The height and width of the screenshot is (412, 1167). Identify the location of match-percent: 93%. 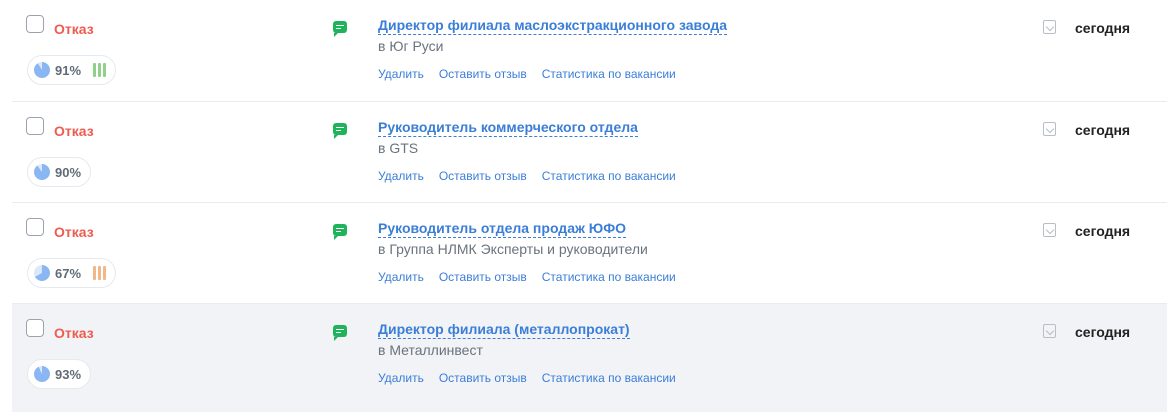
(68, 374).